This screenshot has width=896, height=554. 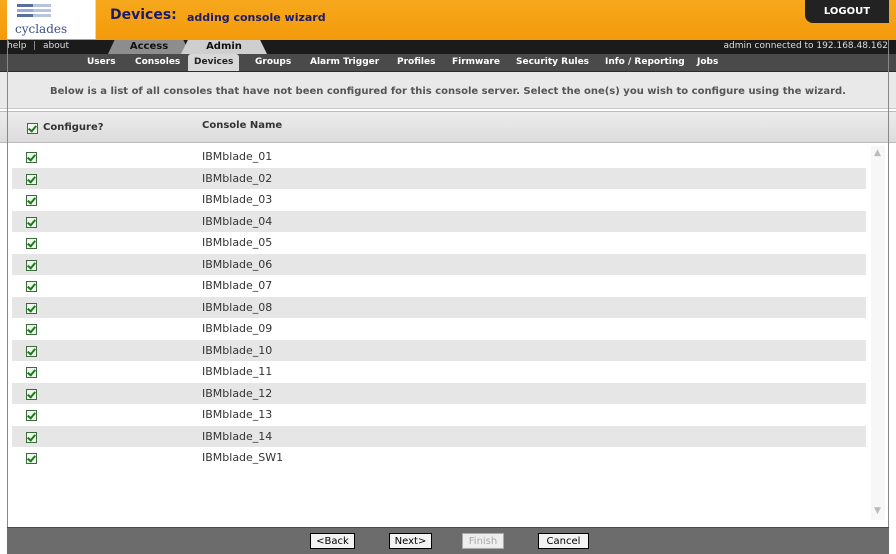 What do you see at coordinates (256, 17) in the screenshot?
I see `page-subtitle: adding console wizard` at bounding box center [256, 17].